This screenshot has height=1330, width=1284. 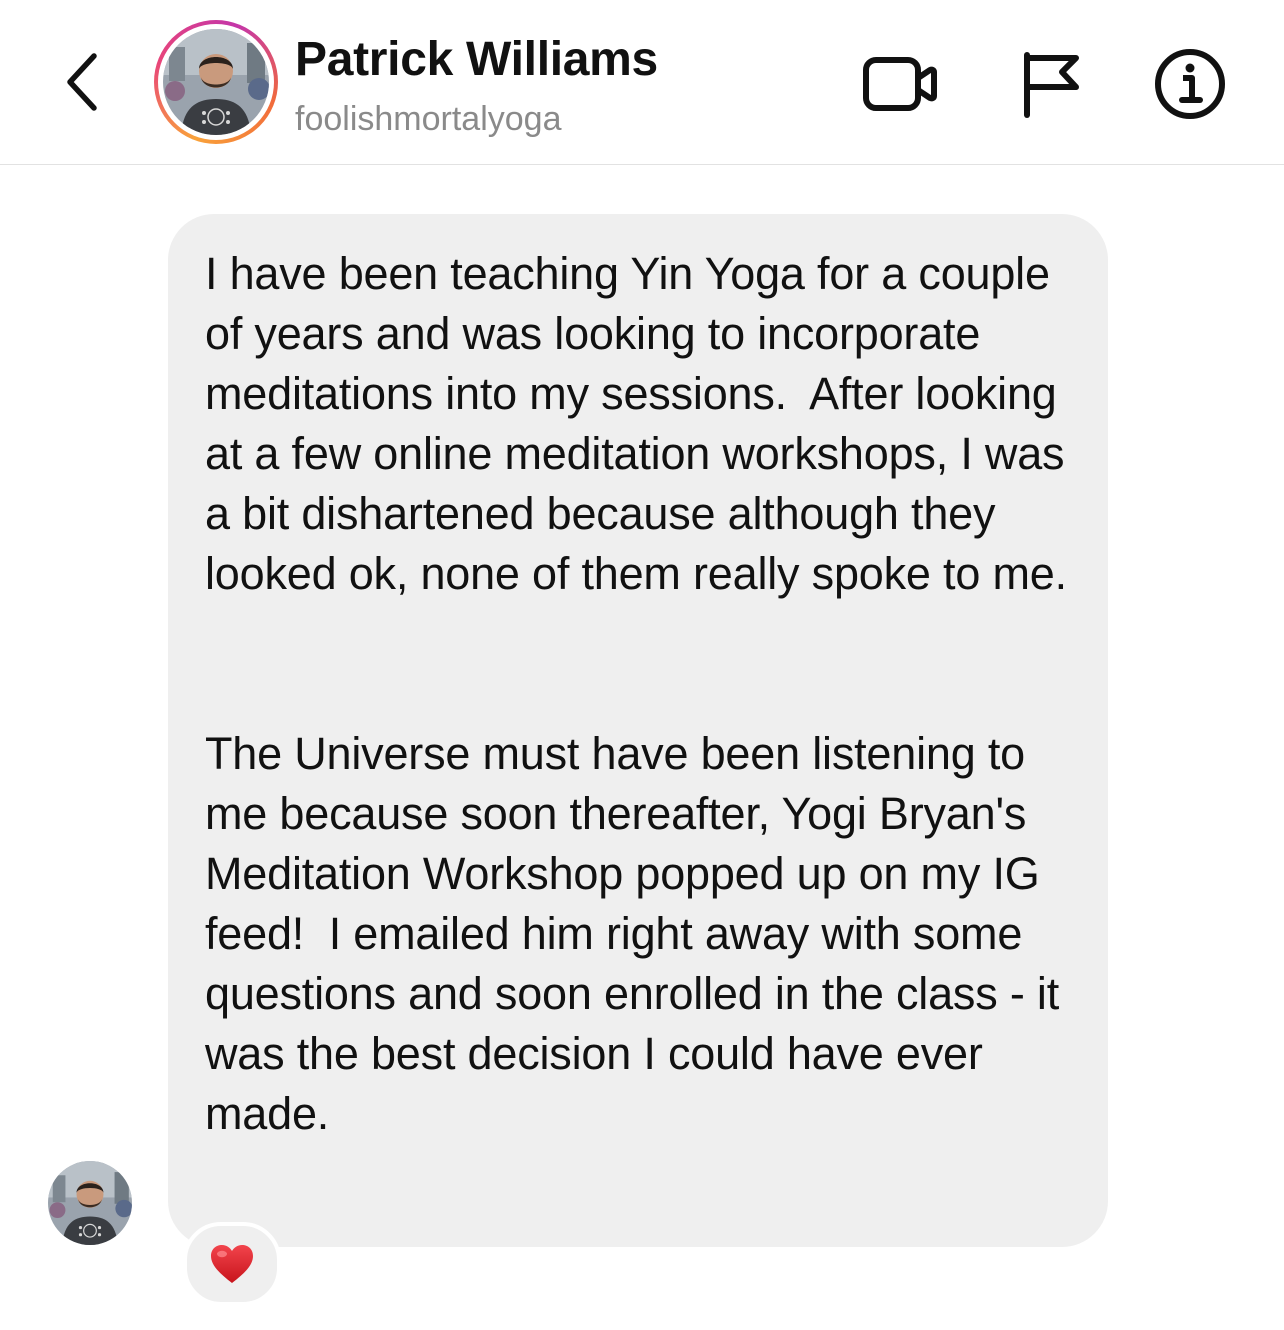 I want to click on chevron-left-icon, so click(x=82, y=82).